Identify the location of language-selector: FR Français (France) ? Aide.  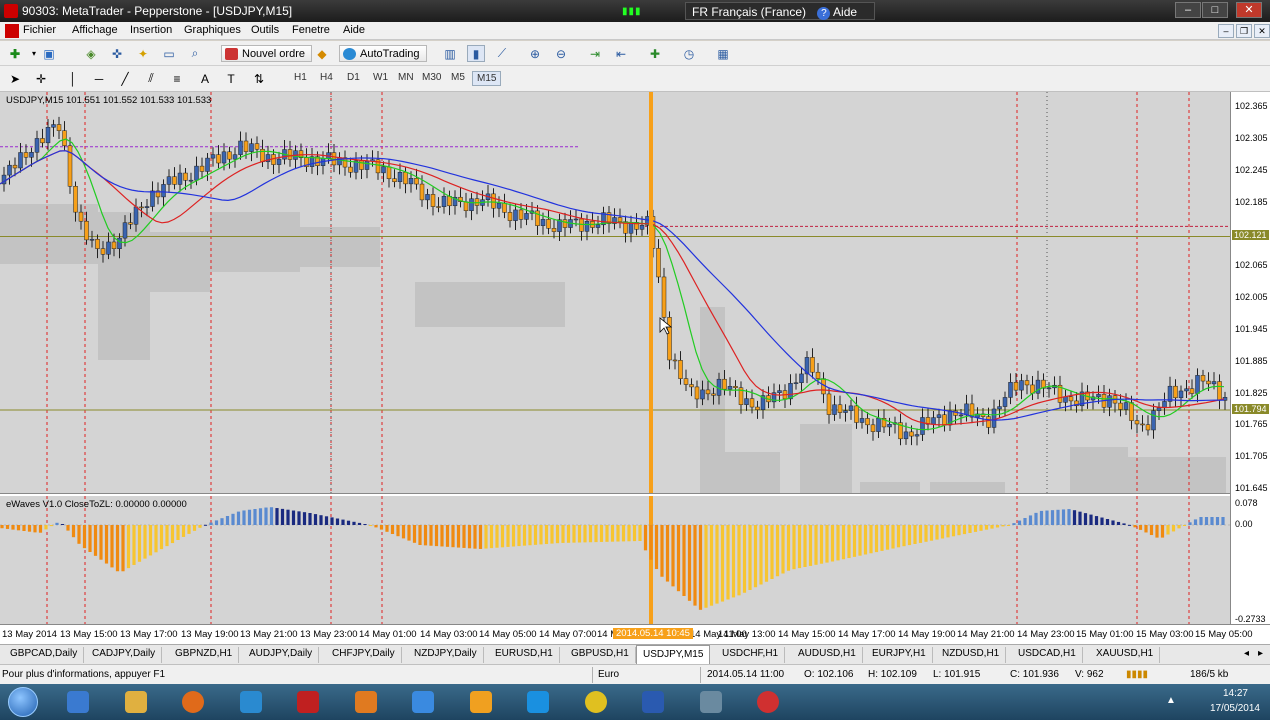
(780, 11).